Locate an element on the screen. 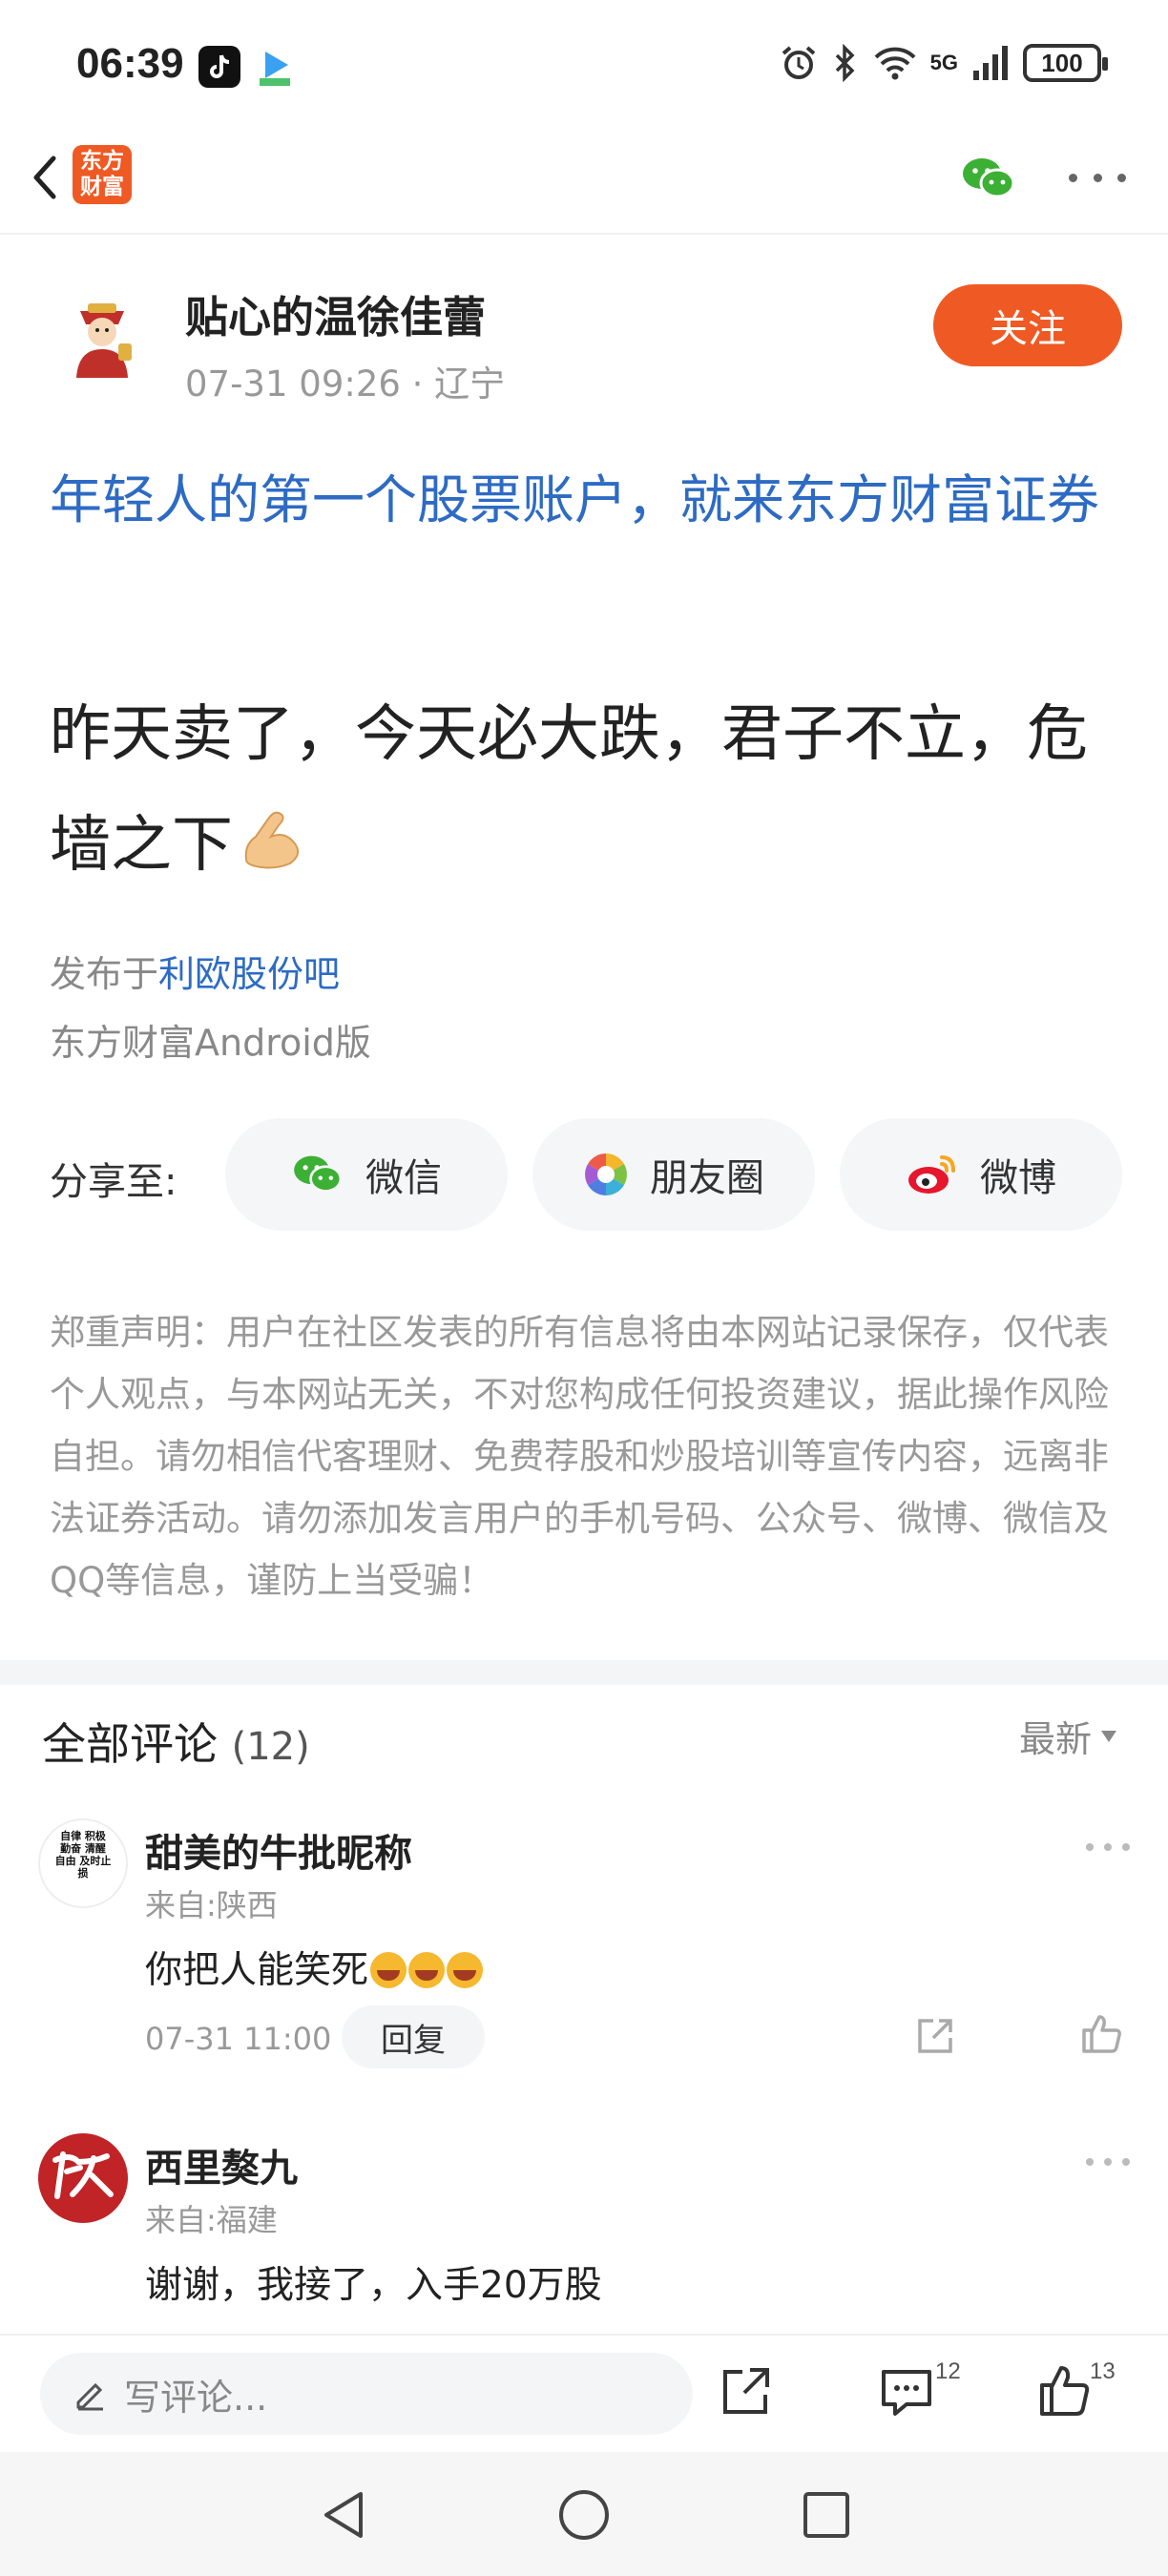  bluetooth-icon is located at coordinates (845, 63).